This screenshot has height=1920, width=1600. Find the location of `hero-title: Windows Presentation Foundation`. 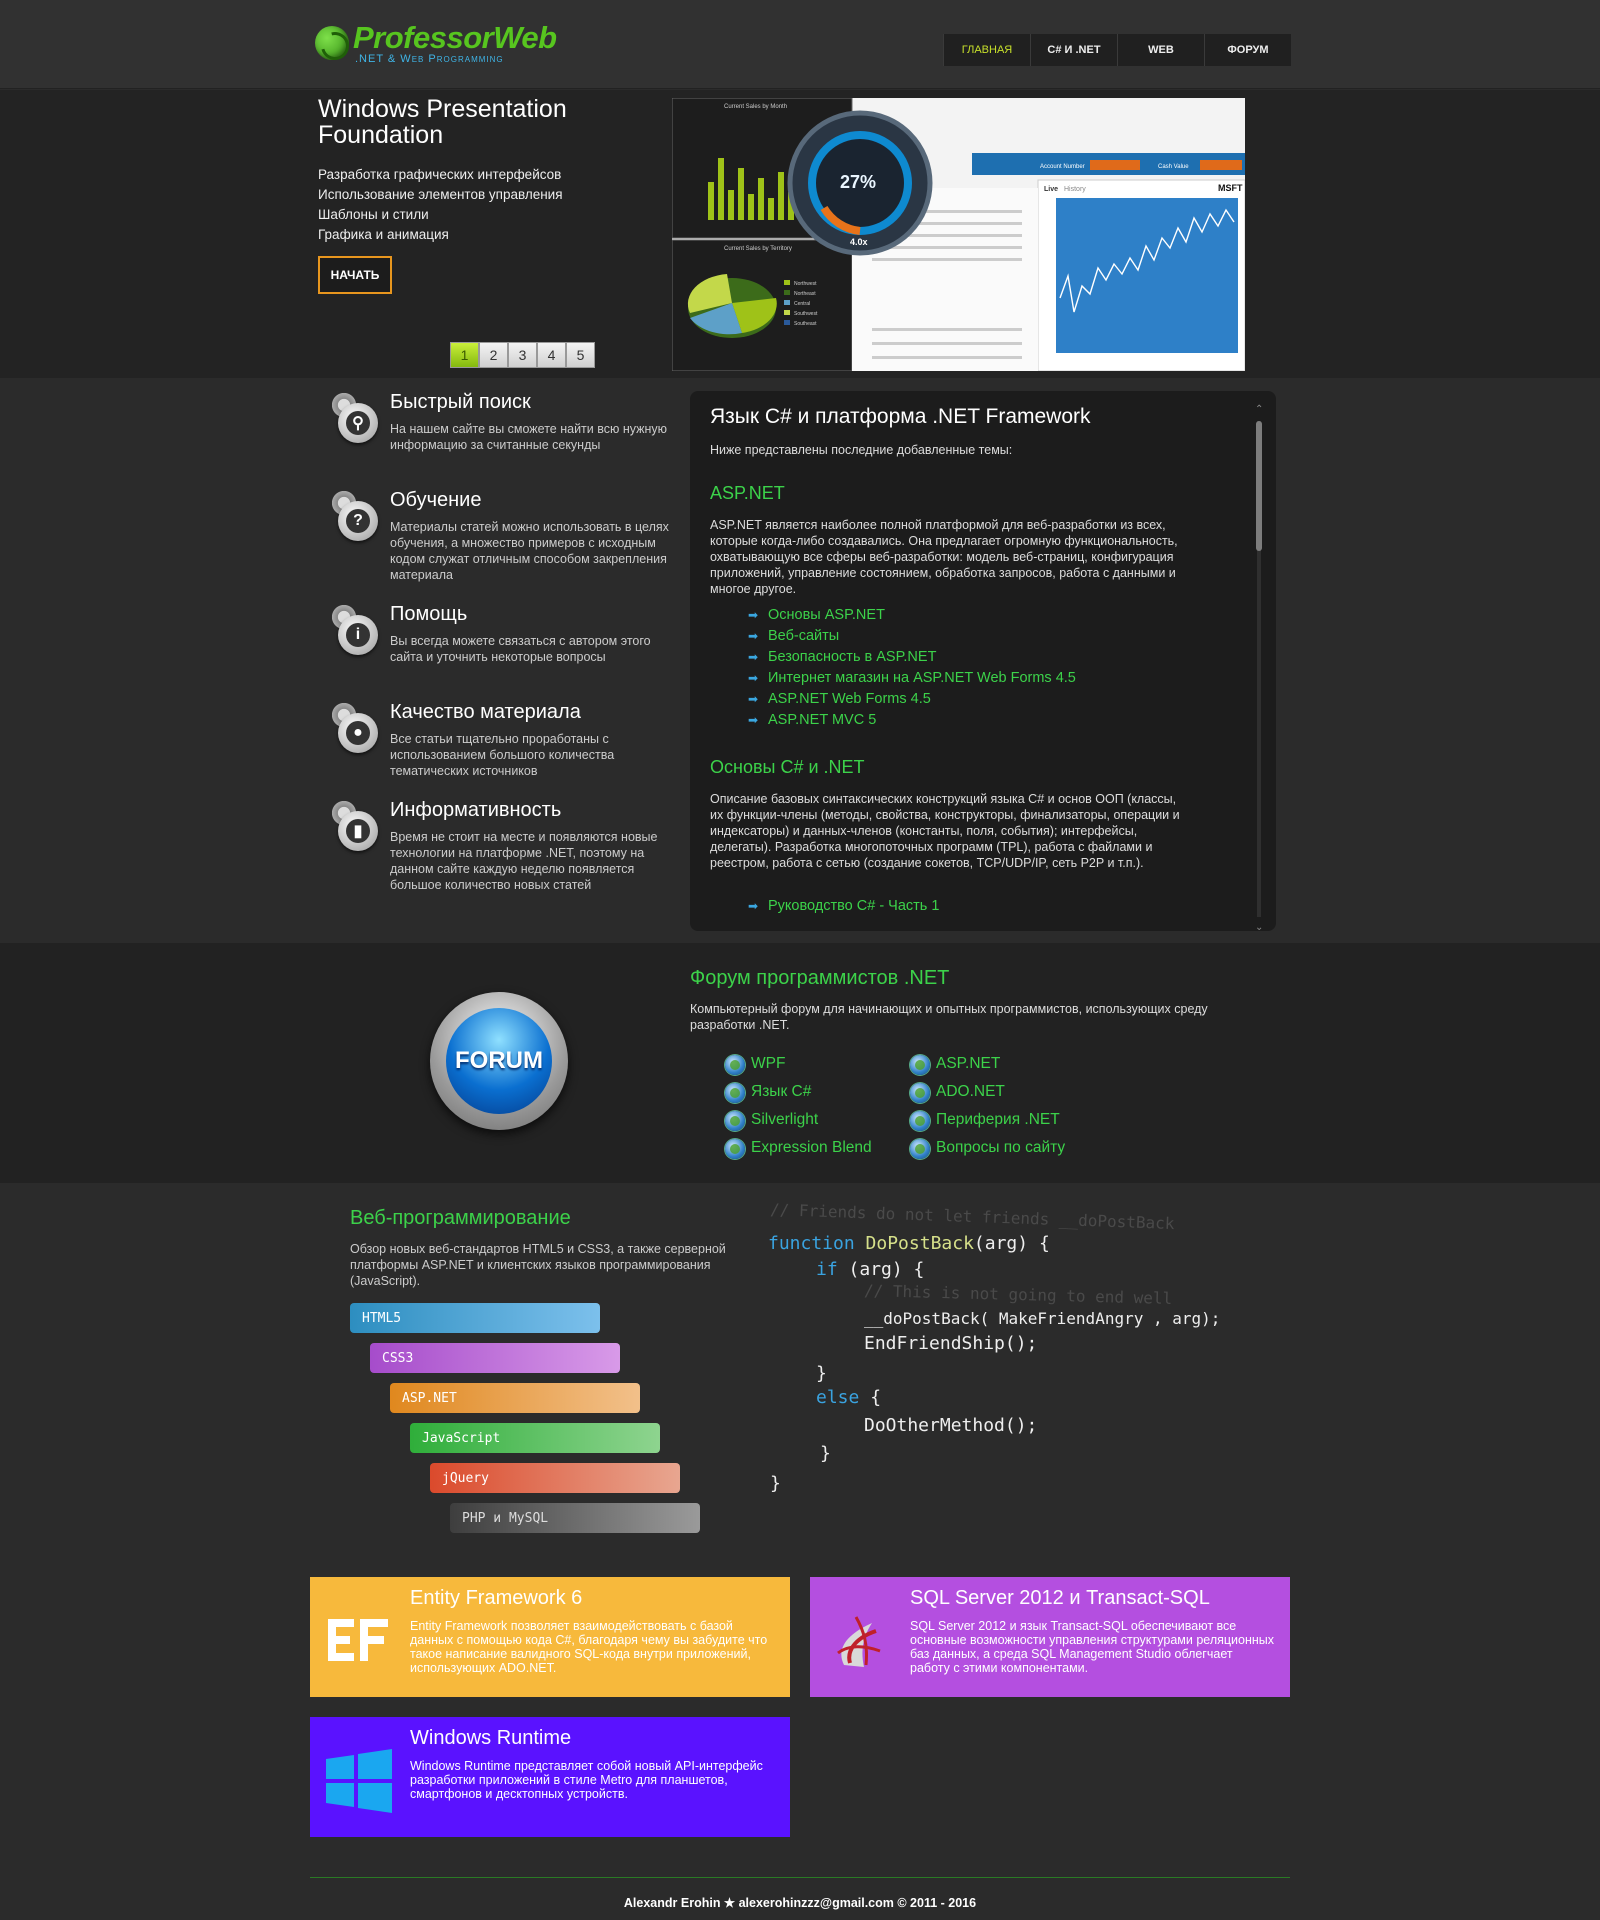

hero-title: Windows Presentation Foundation is located at coordinates (442, 122).